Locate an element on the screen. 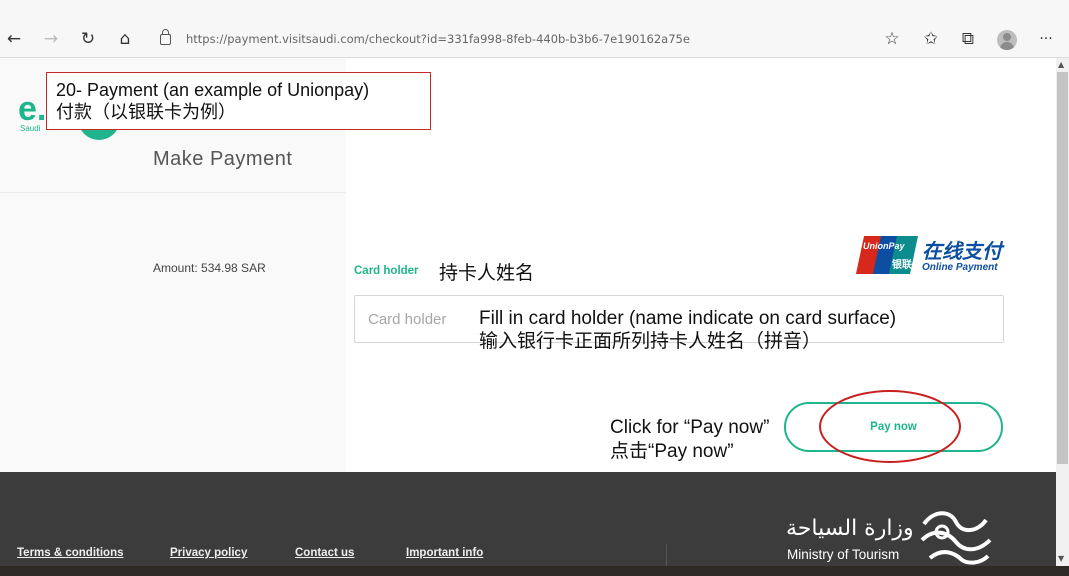  unionpay-brand-text: UnionPay is located at coordinates (884, 246).